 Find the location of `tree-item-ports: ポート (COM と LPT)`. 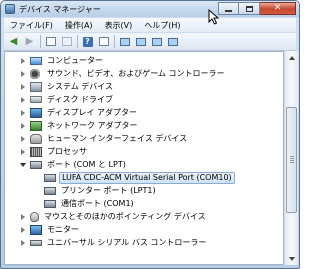

tree-item-ports: ポート (COM と LPT) is located at coordinates (73, 164).